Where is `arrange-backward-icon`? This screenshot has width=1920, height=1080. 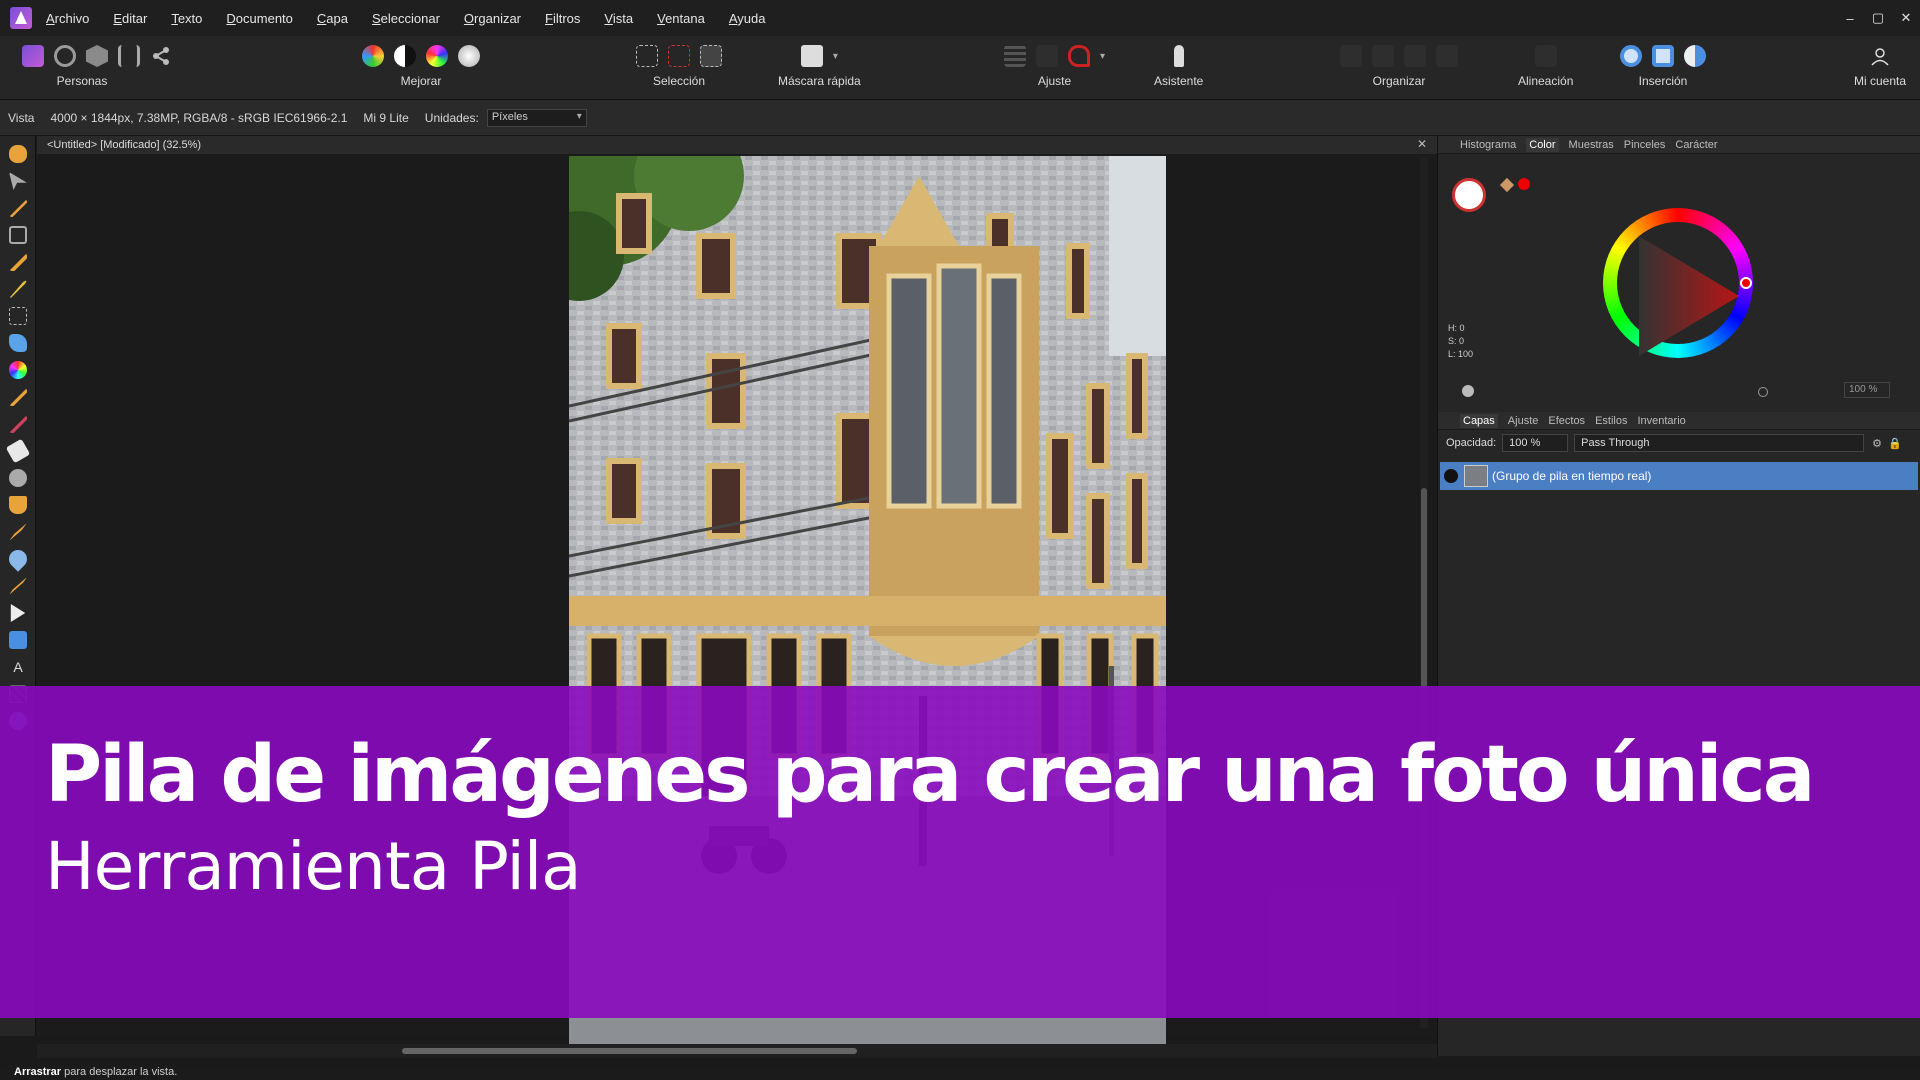 arrange-backward-icon is located at coordinates (1383, 56).